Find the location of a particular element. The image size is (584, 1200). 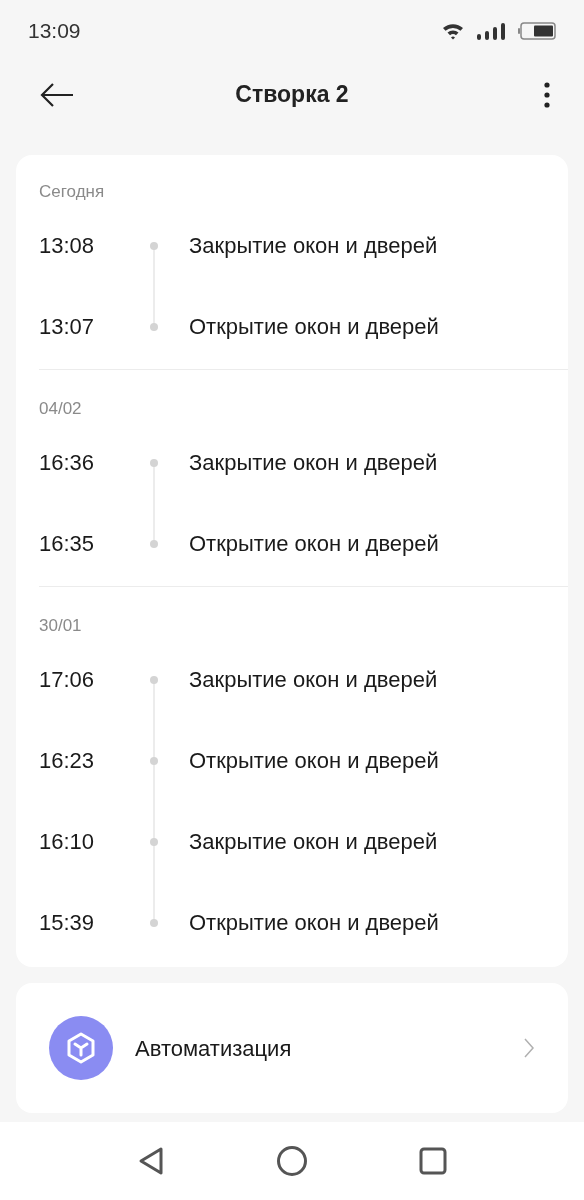

event-time: 16:35 is located at coordinates (67, 544).